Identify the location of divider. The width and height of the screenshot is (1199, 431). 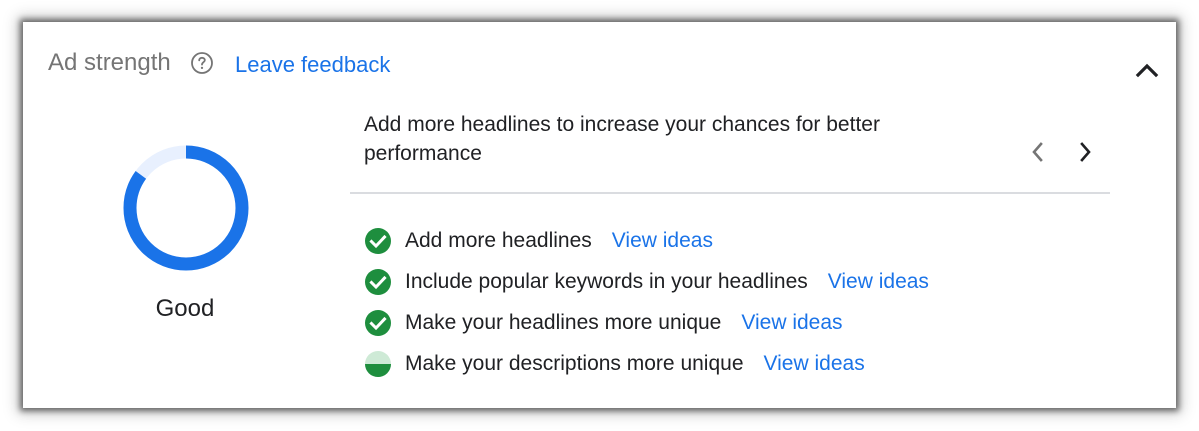
(730, 193).